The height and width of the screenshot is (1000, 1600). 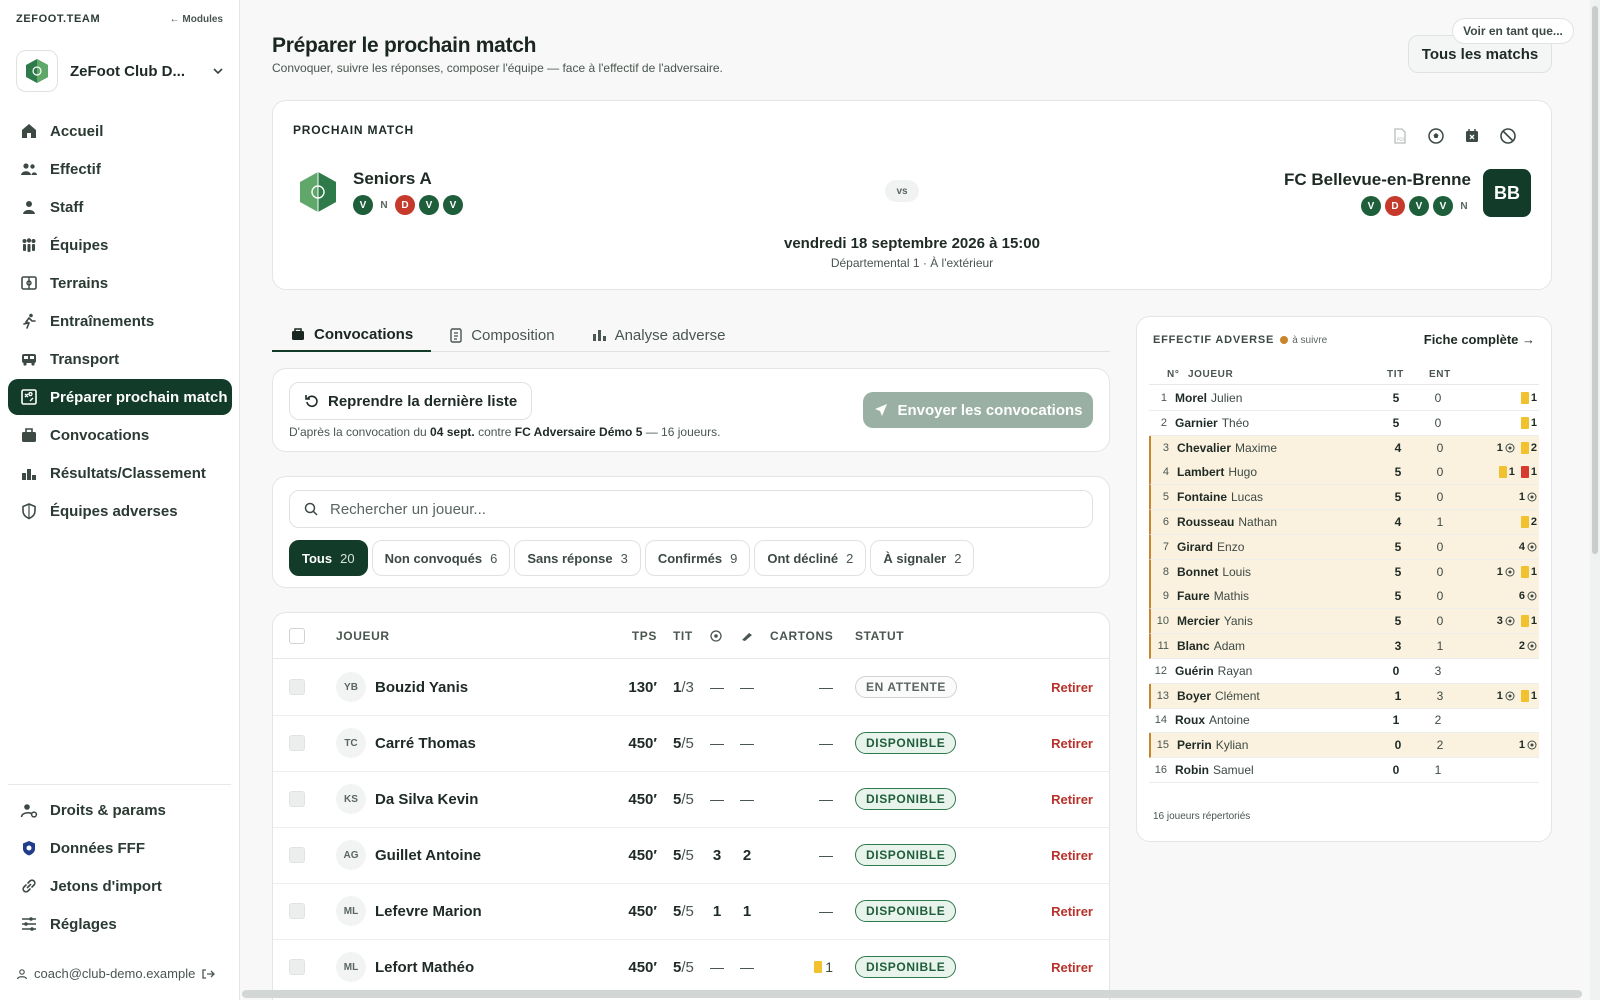 I want to click on bars-icon, so click(x=599, y=335).